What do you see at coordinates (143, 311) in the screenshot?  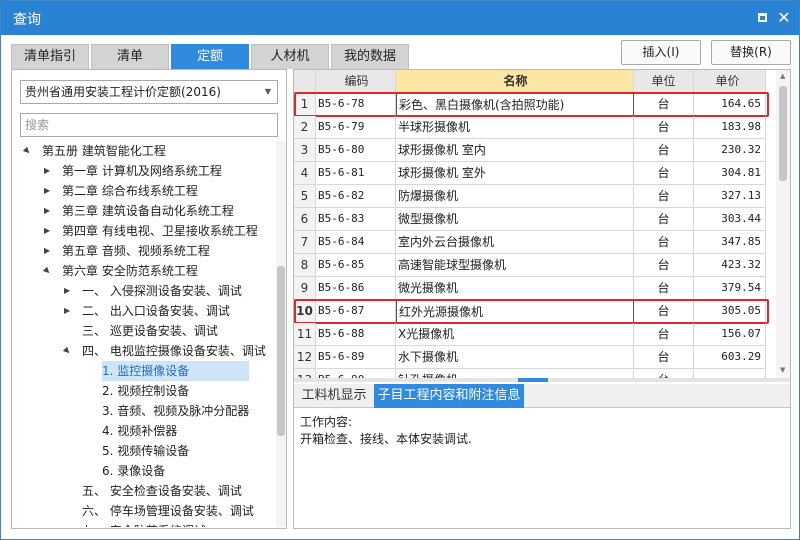 I see `tree-item: ▶ 二、 出入口设备安装、调试` at bounding box center [143, 311].